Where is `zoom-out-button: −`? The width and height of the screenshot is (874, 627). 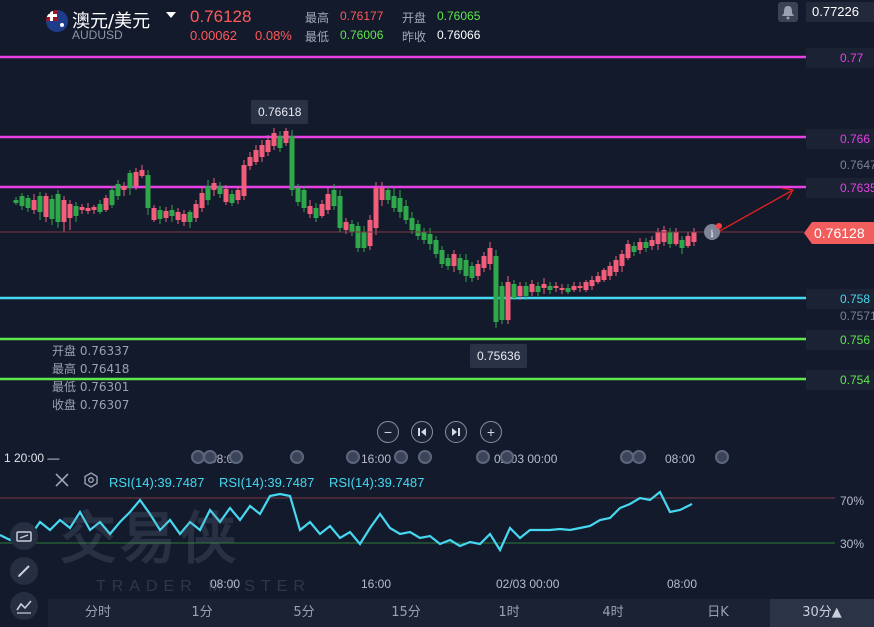 zoom-out-button: − is located at coordinates (388, 432).